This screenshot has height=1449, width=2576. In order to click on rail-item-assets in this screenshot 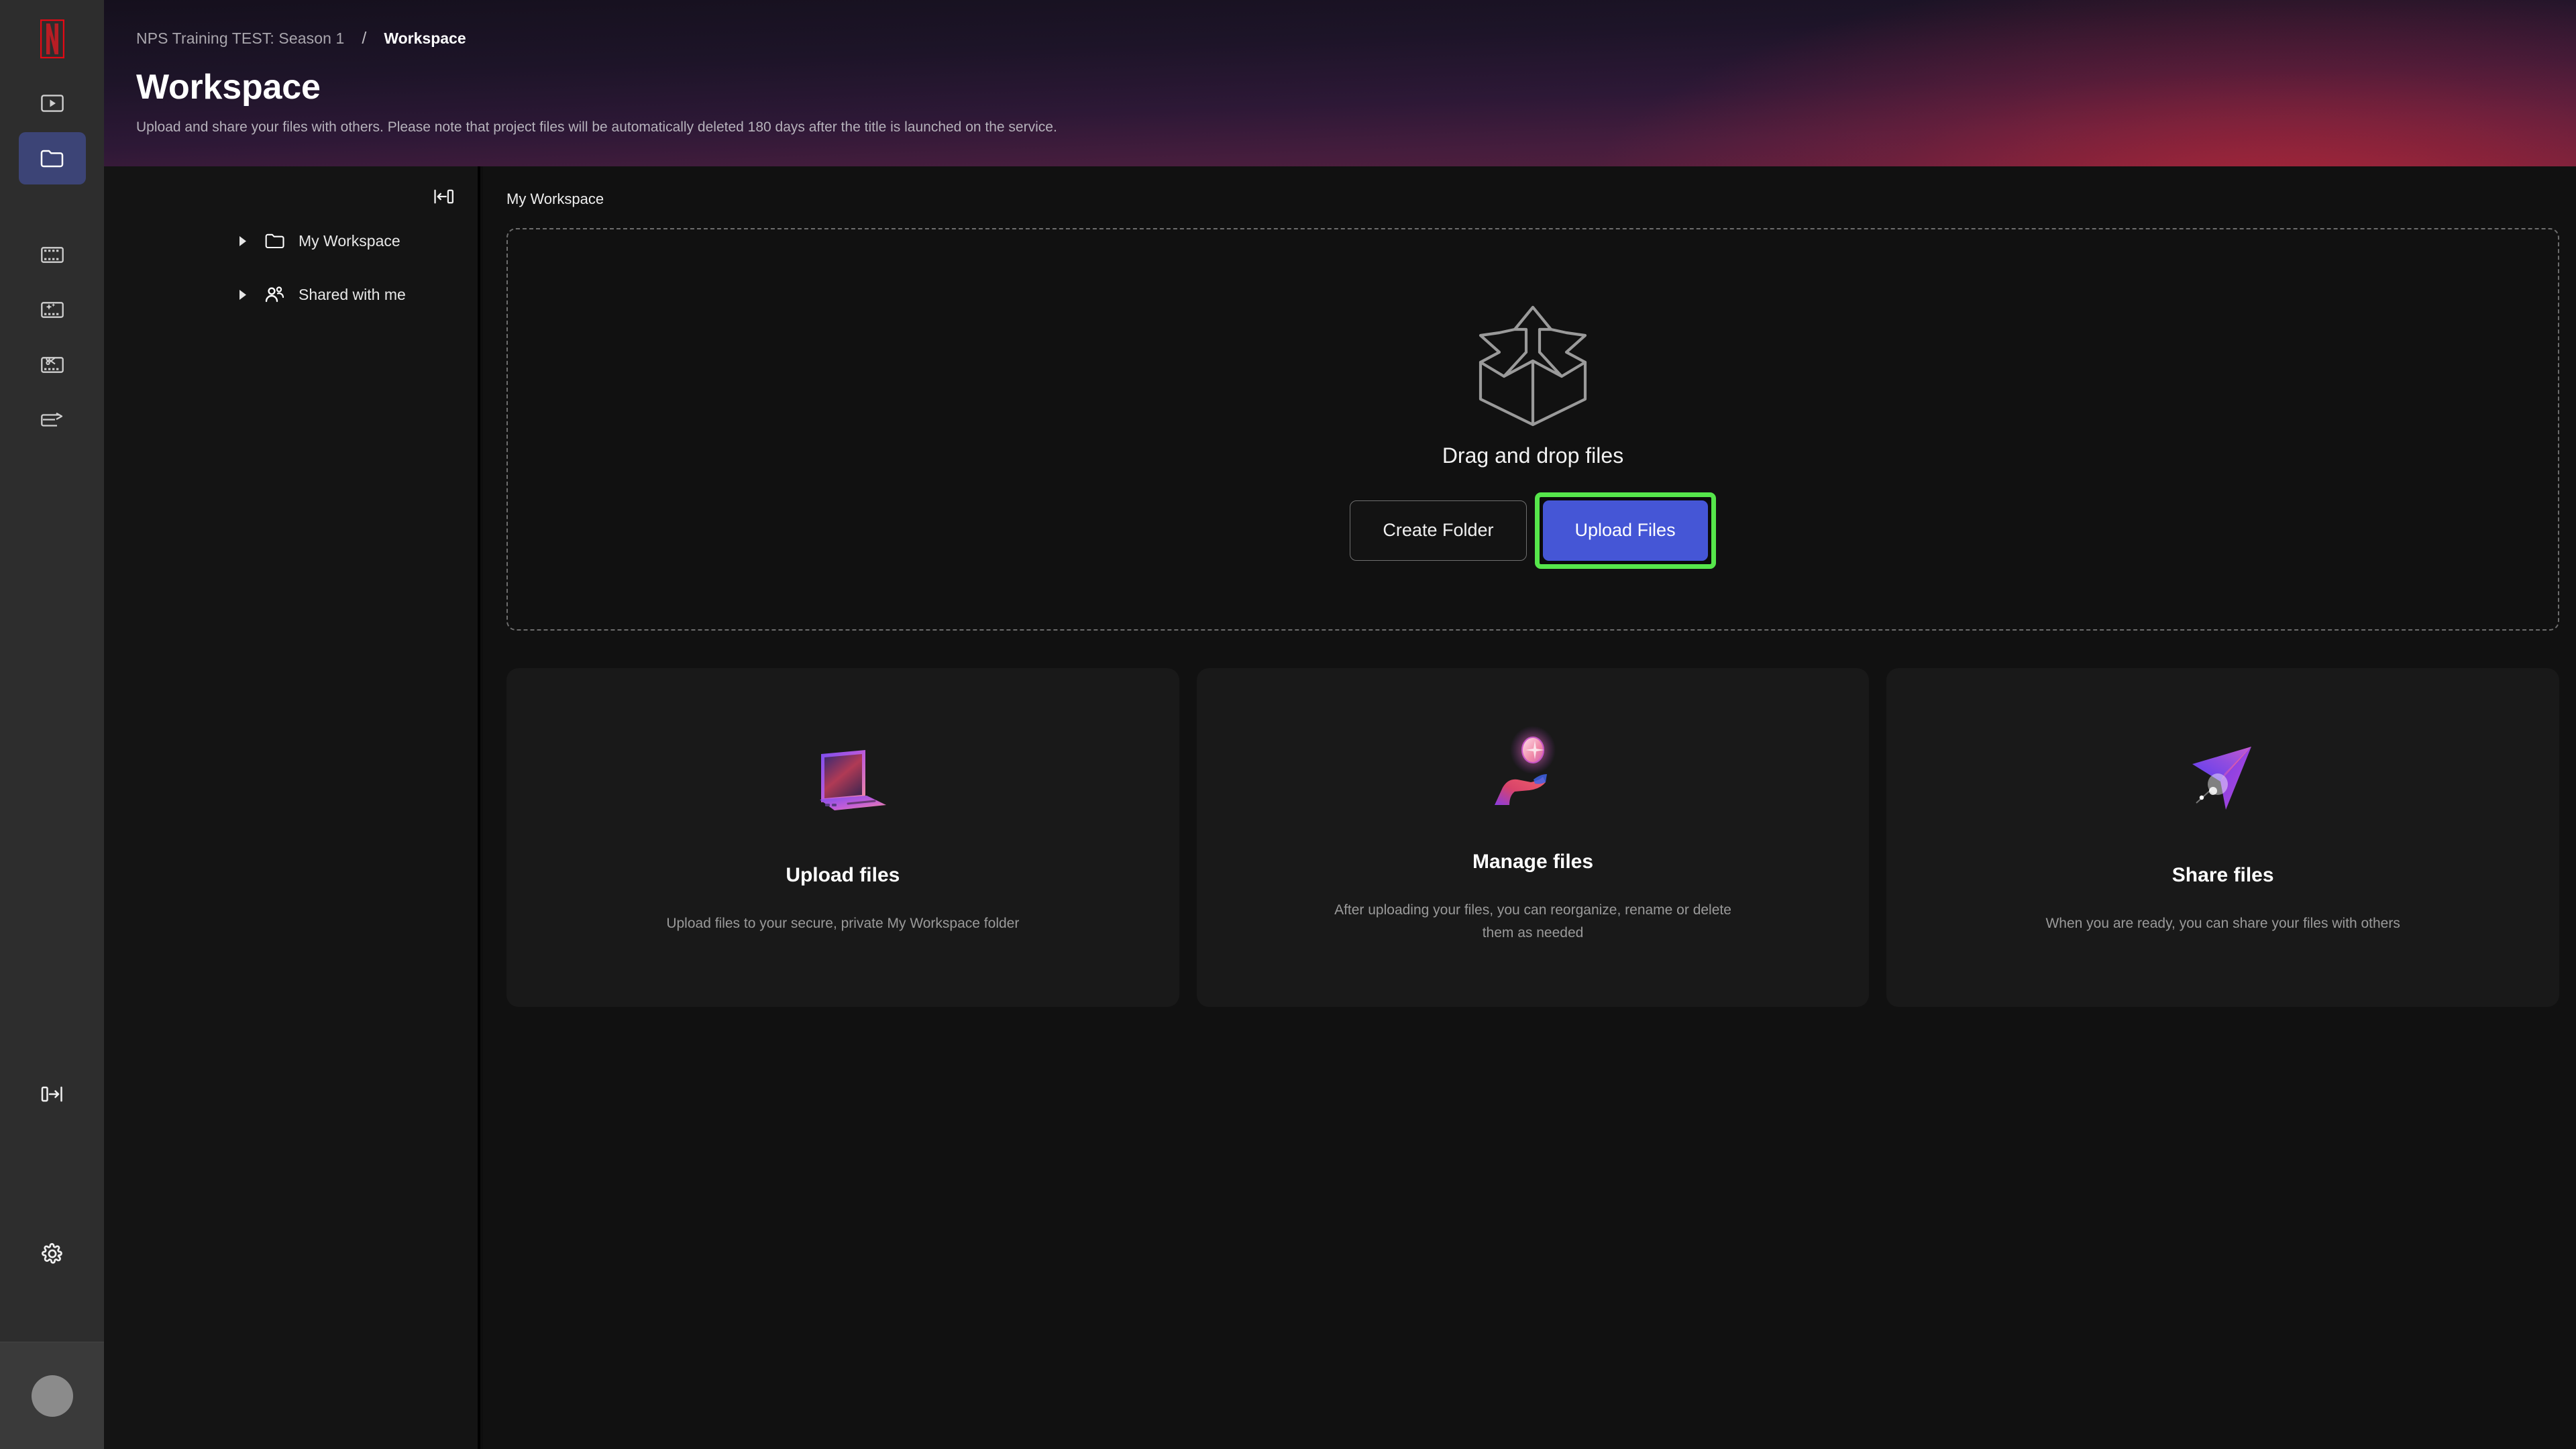, I will do `click(52, 255)`.